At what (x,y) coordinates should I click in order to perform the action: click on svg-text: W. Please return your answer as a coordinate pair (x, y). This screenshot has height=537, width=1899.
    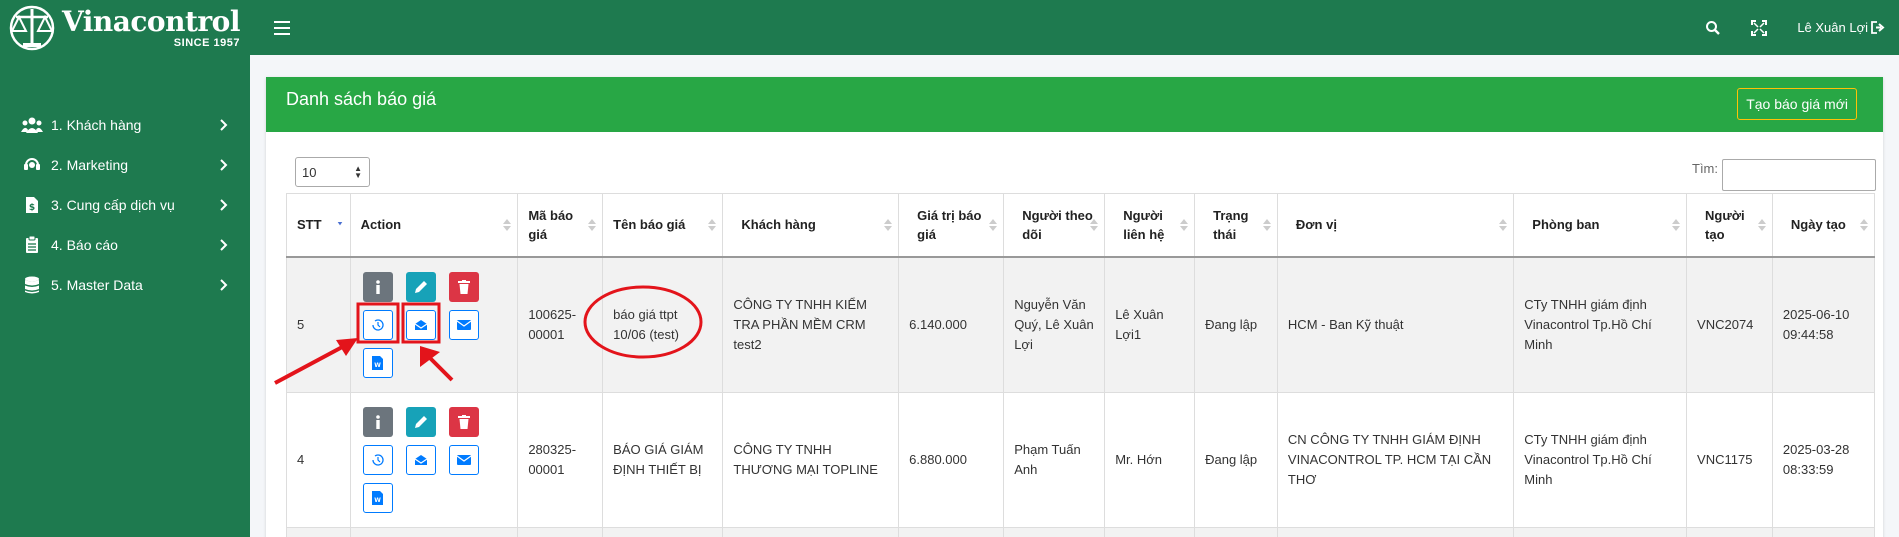
    Looking at the image, I should click on (377, 500).